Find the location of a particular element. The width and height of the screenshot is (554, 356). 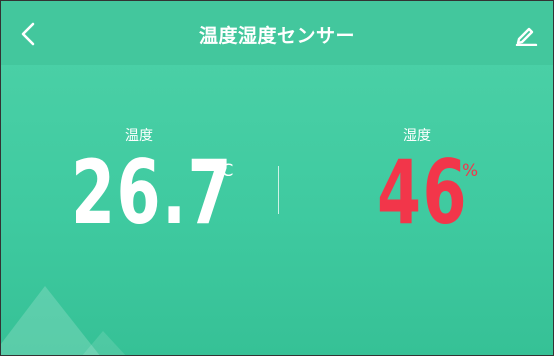

mountain-decoration is located at coordinates (63, 320).